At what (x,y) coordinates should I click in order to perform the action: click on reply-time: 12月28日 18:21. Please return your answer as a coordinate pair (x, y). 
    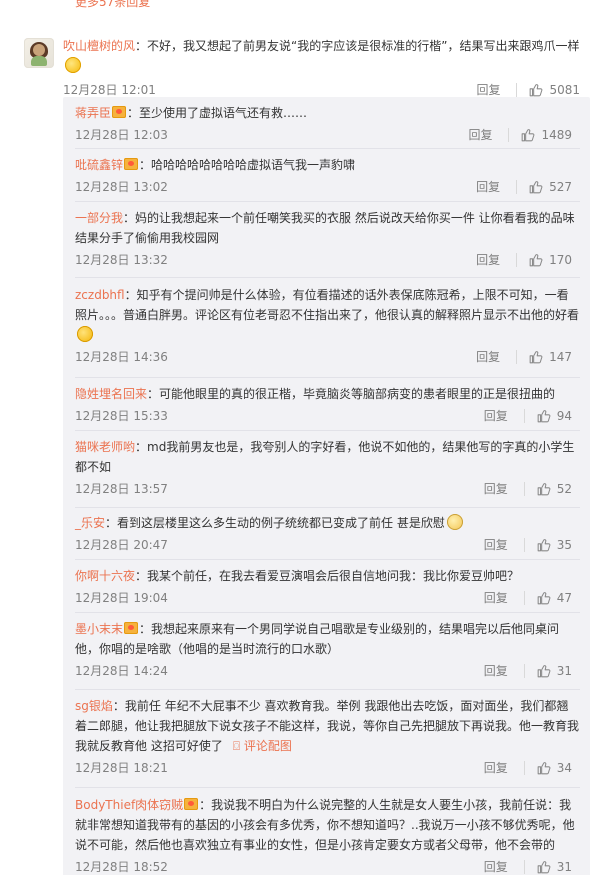
    Looking at the image, I should click on (121, 768).